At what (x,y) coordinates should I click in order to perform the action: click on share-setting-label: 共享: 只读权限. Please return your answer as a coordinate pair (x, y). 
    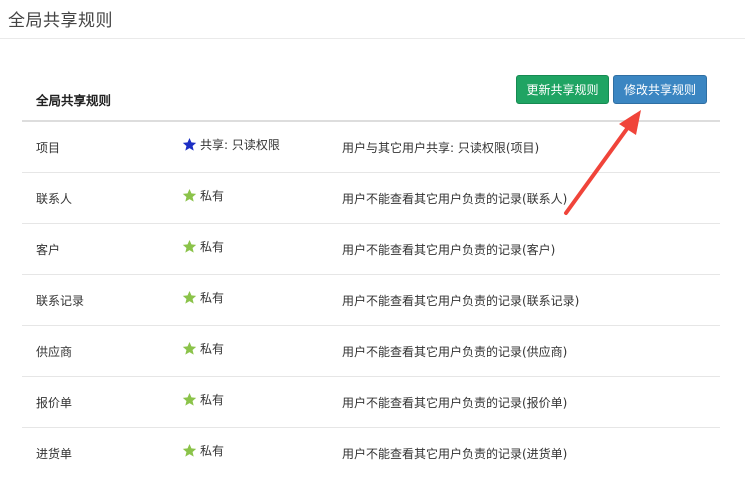
    Looking at the image, I should click on (240, 145).